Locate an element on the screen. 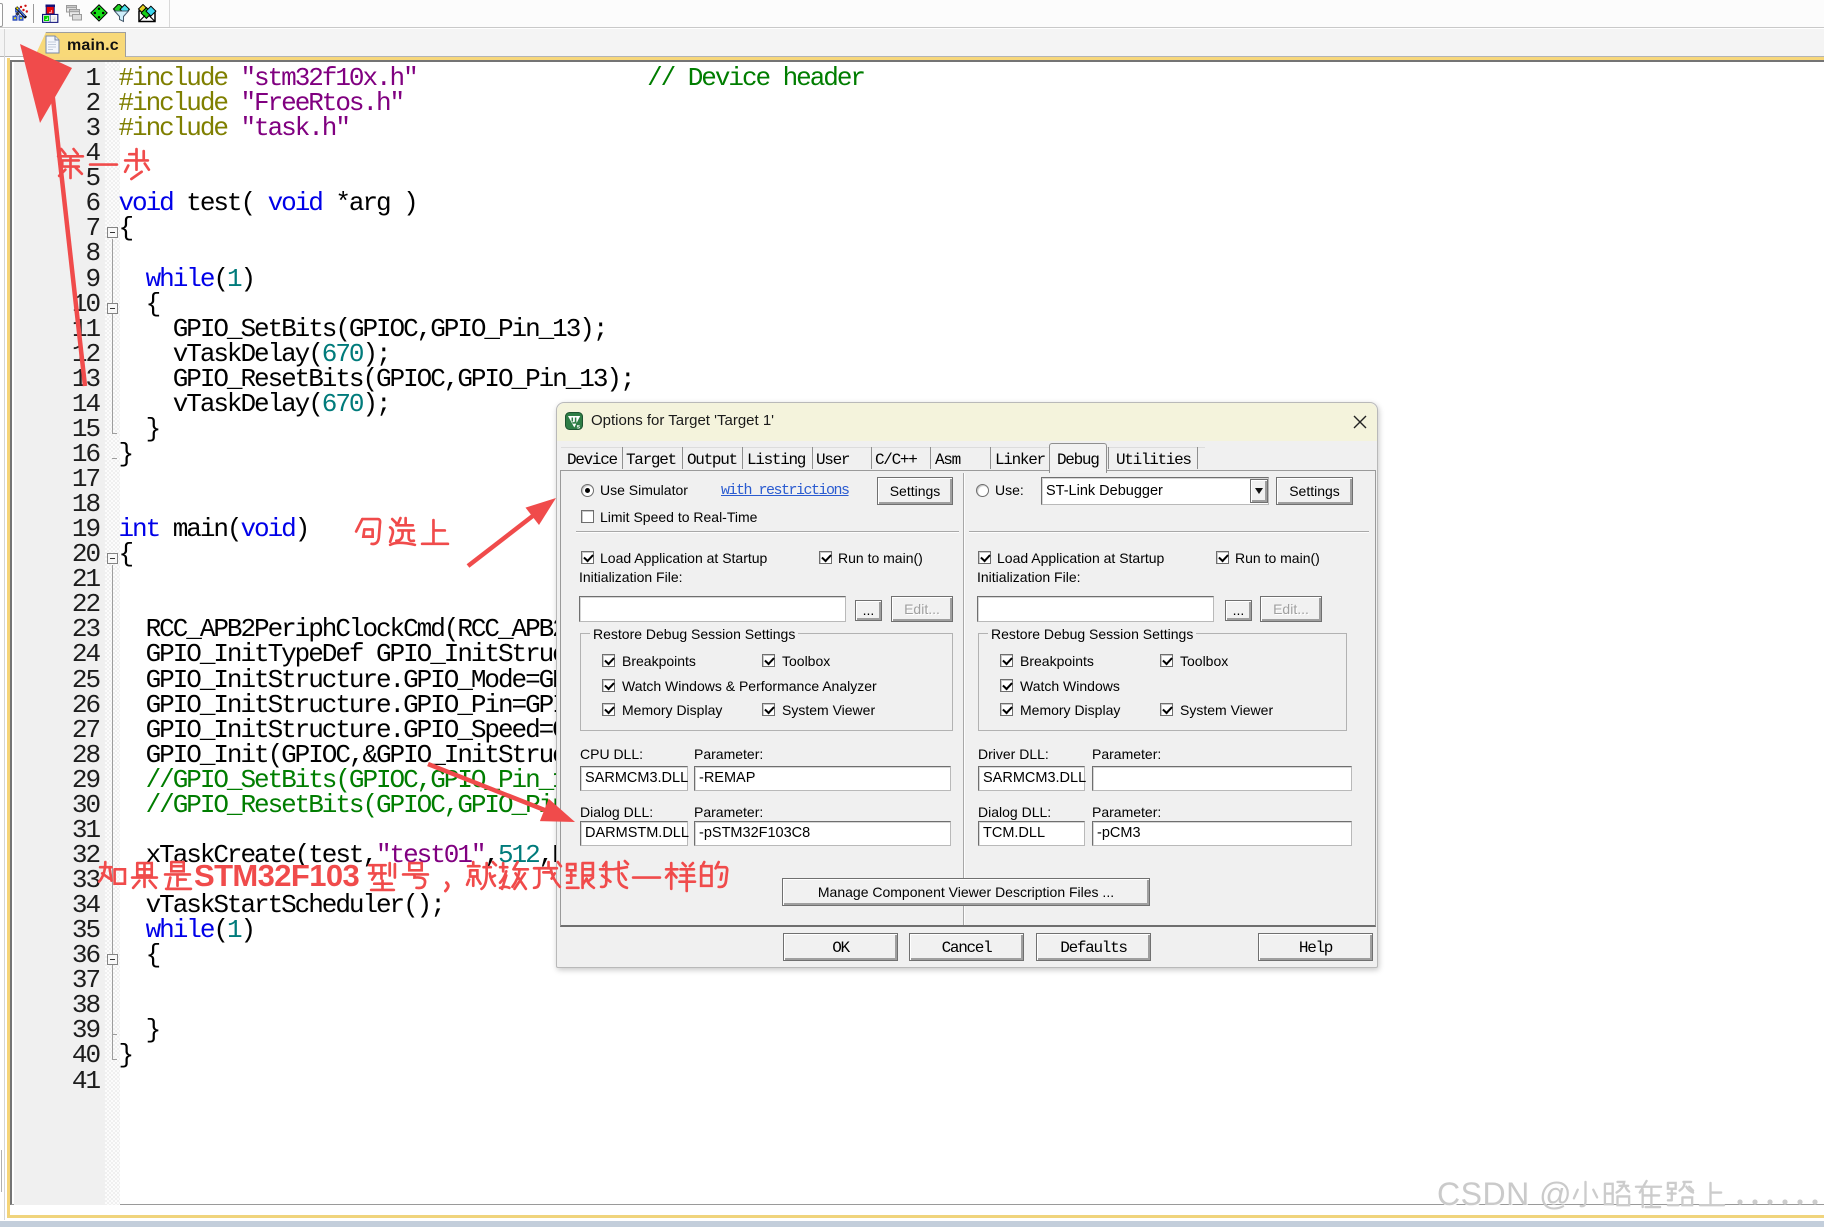  svg-text: s is located at coordinates (579, 427).